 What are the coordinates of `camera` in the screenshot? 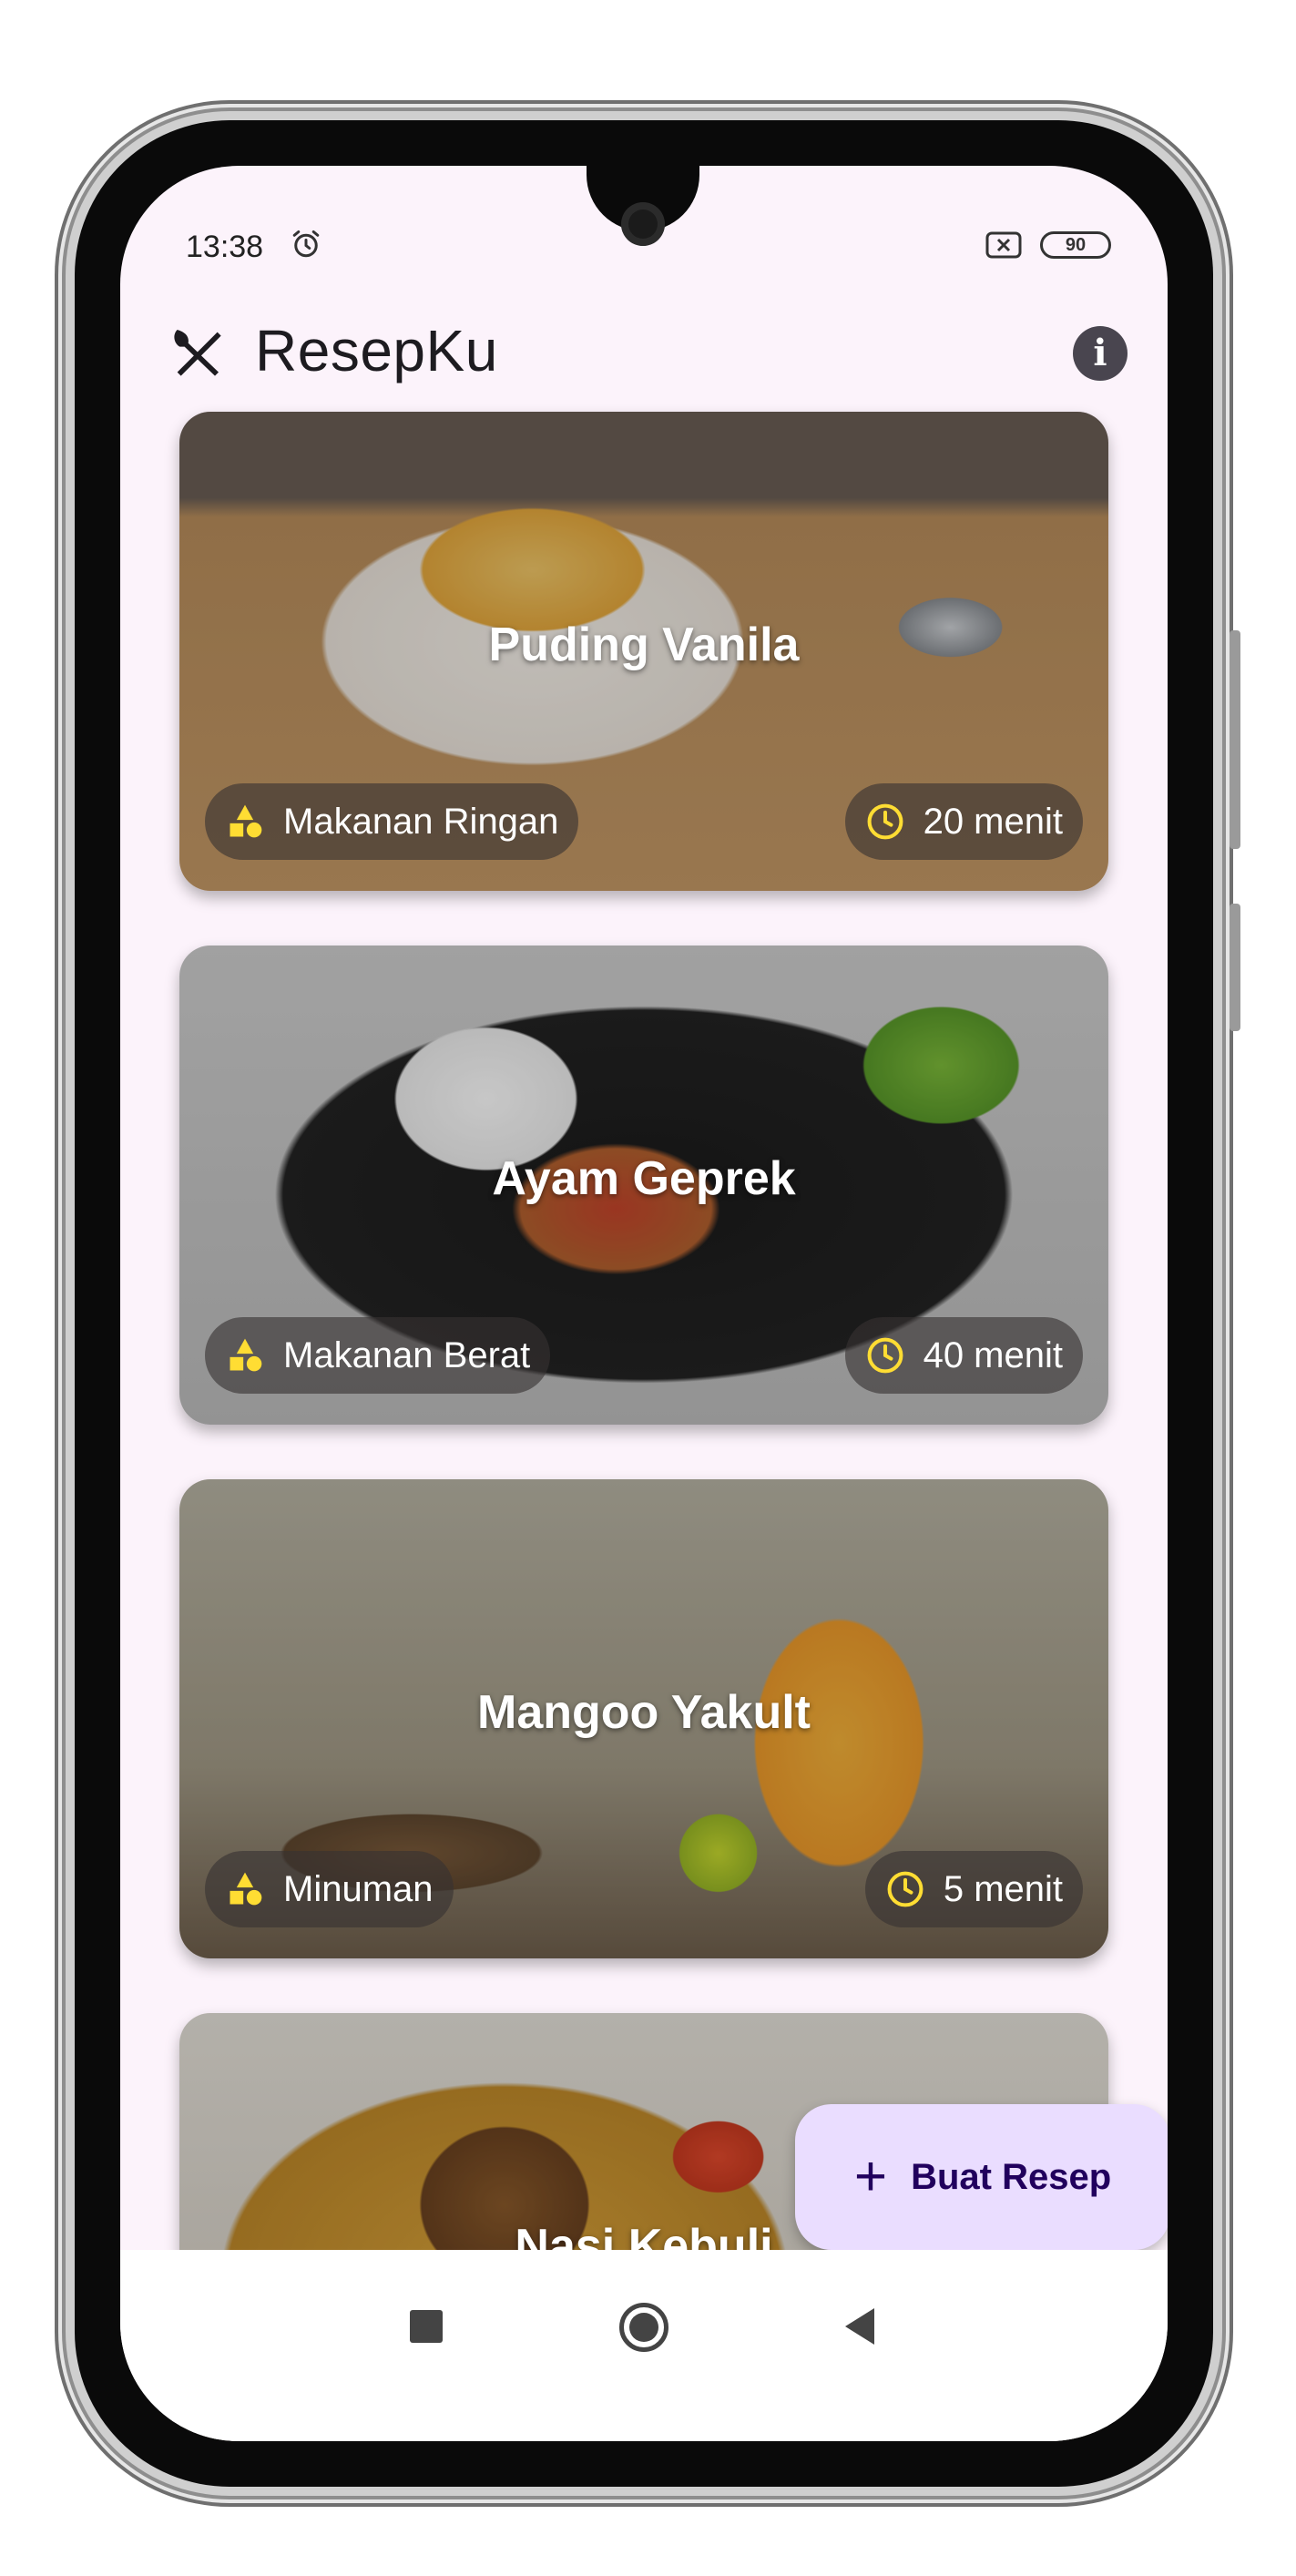 It's located at (643, 224).